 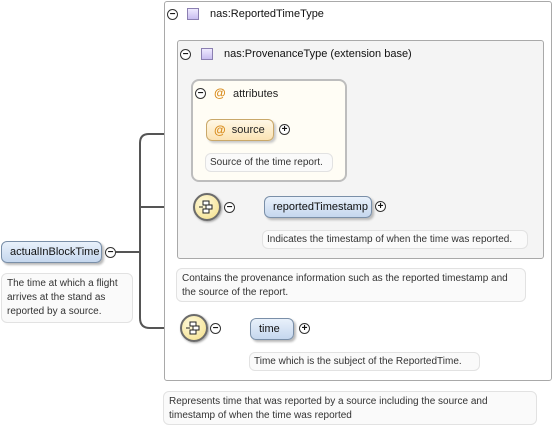 I want to click on provenance-type-title: nas:ProvenanceType (extension base), so click(x=318, y=54).